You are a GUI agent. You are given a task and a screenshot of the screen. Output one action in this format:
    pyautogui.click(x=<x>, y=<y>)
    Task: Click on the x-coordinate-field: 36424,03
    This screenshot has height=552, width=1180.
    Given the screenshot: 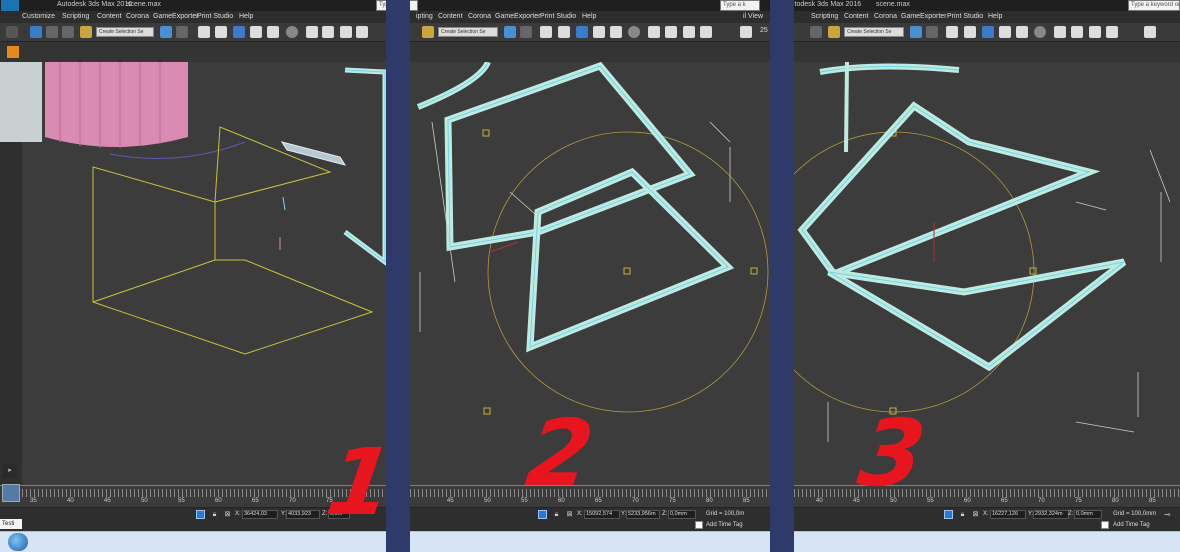 What is the action you would take?
    pyautogui.click(x=260, y=514)
    